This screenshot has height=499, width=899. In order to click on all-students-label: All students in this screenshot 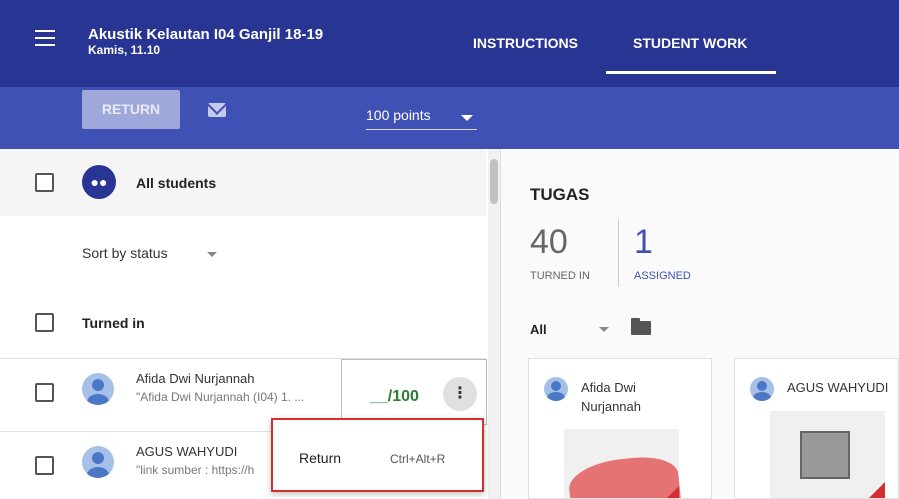, I will do `click(176, 183)`.